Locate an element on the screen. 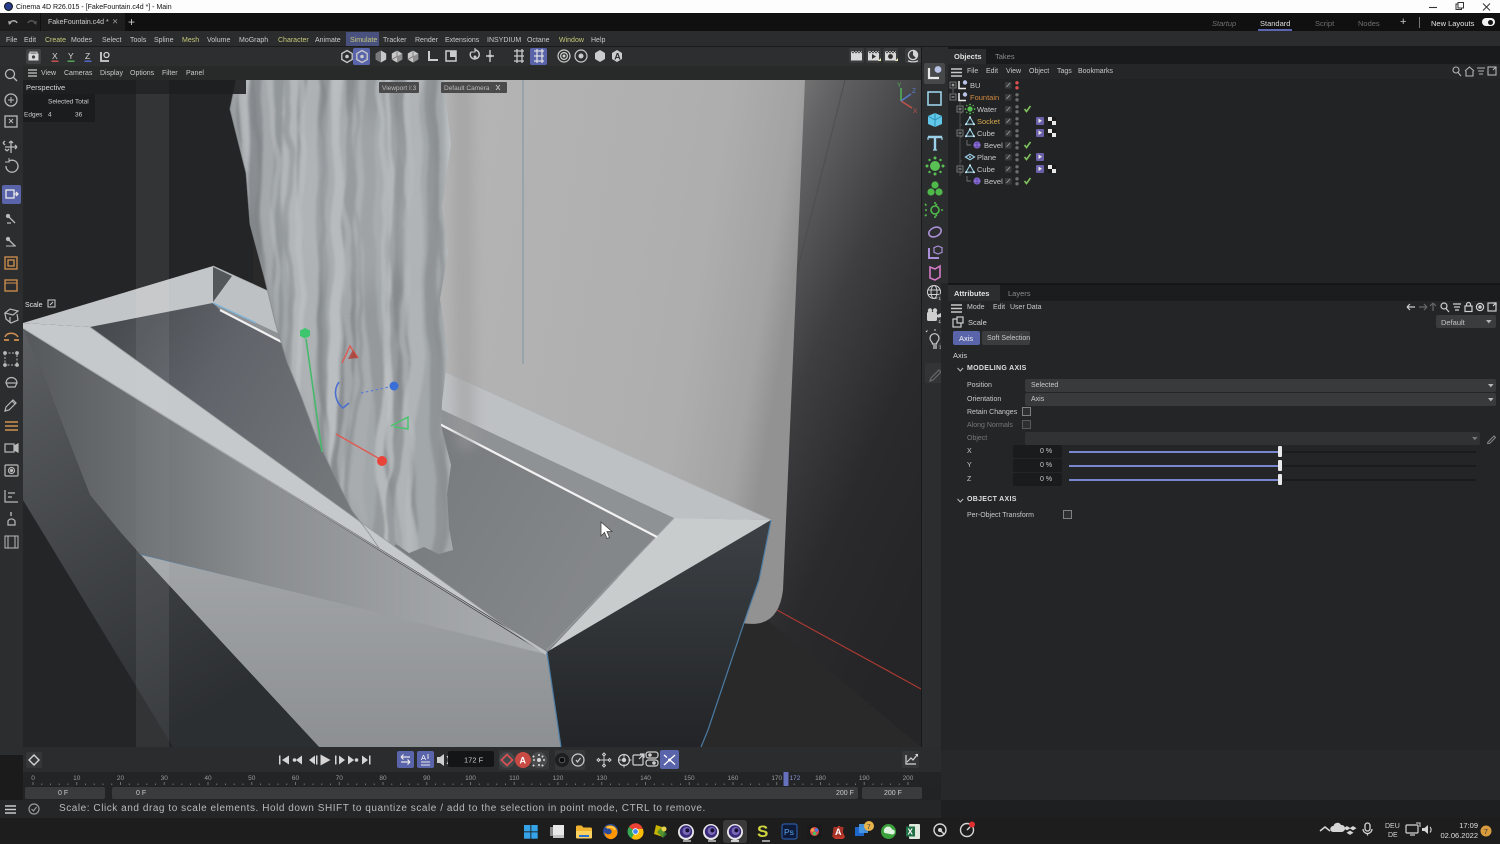 The image size is (1500, 844). svg-text: 90 is located at coordinates (427, 778).